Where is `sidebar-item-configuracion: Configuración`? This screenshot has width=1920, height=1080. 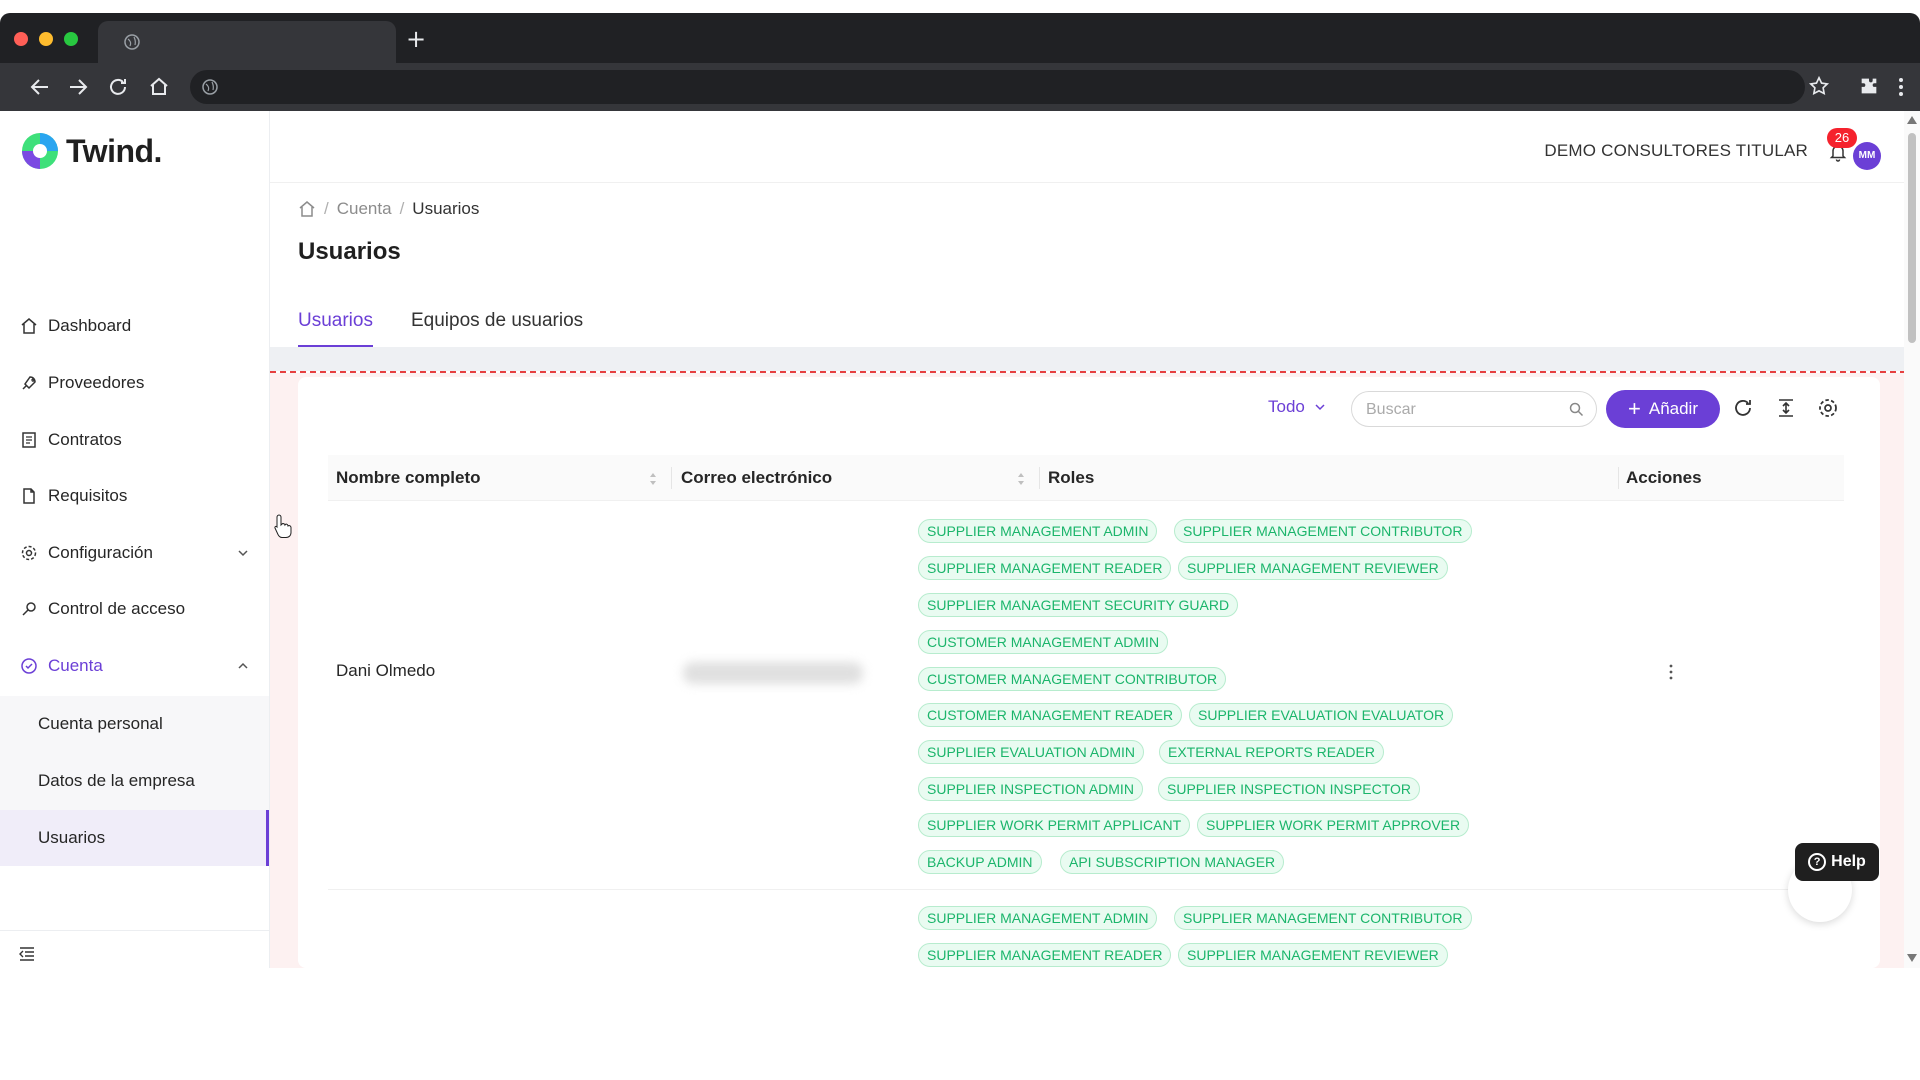
sidebar-item-configuracion: Configuración is located at coordinates (135, 553).